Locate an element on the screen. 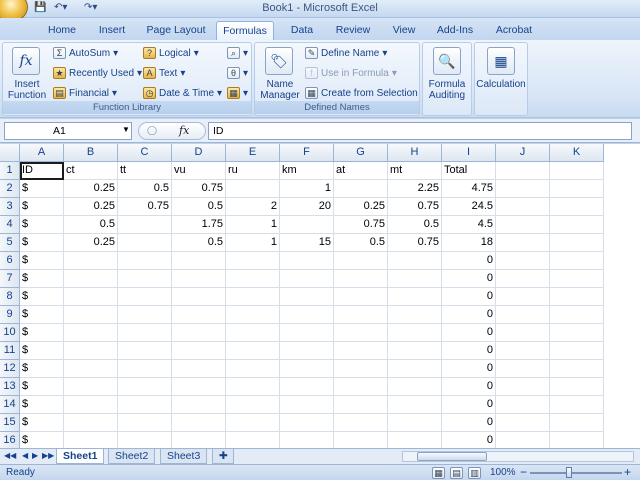 The width and height of the screenshot is (640, 480). cell: 20 is located at coordinates (307, 207).